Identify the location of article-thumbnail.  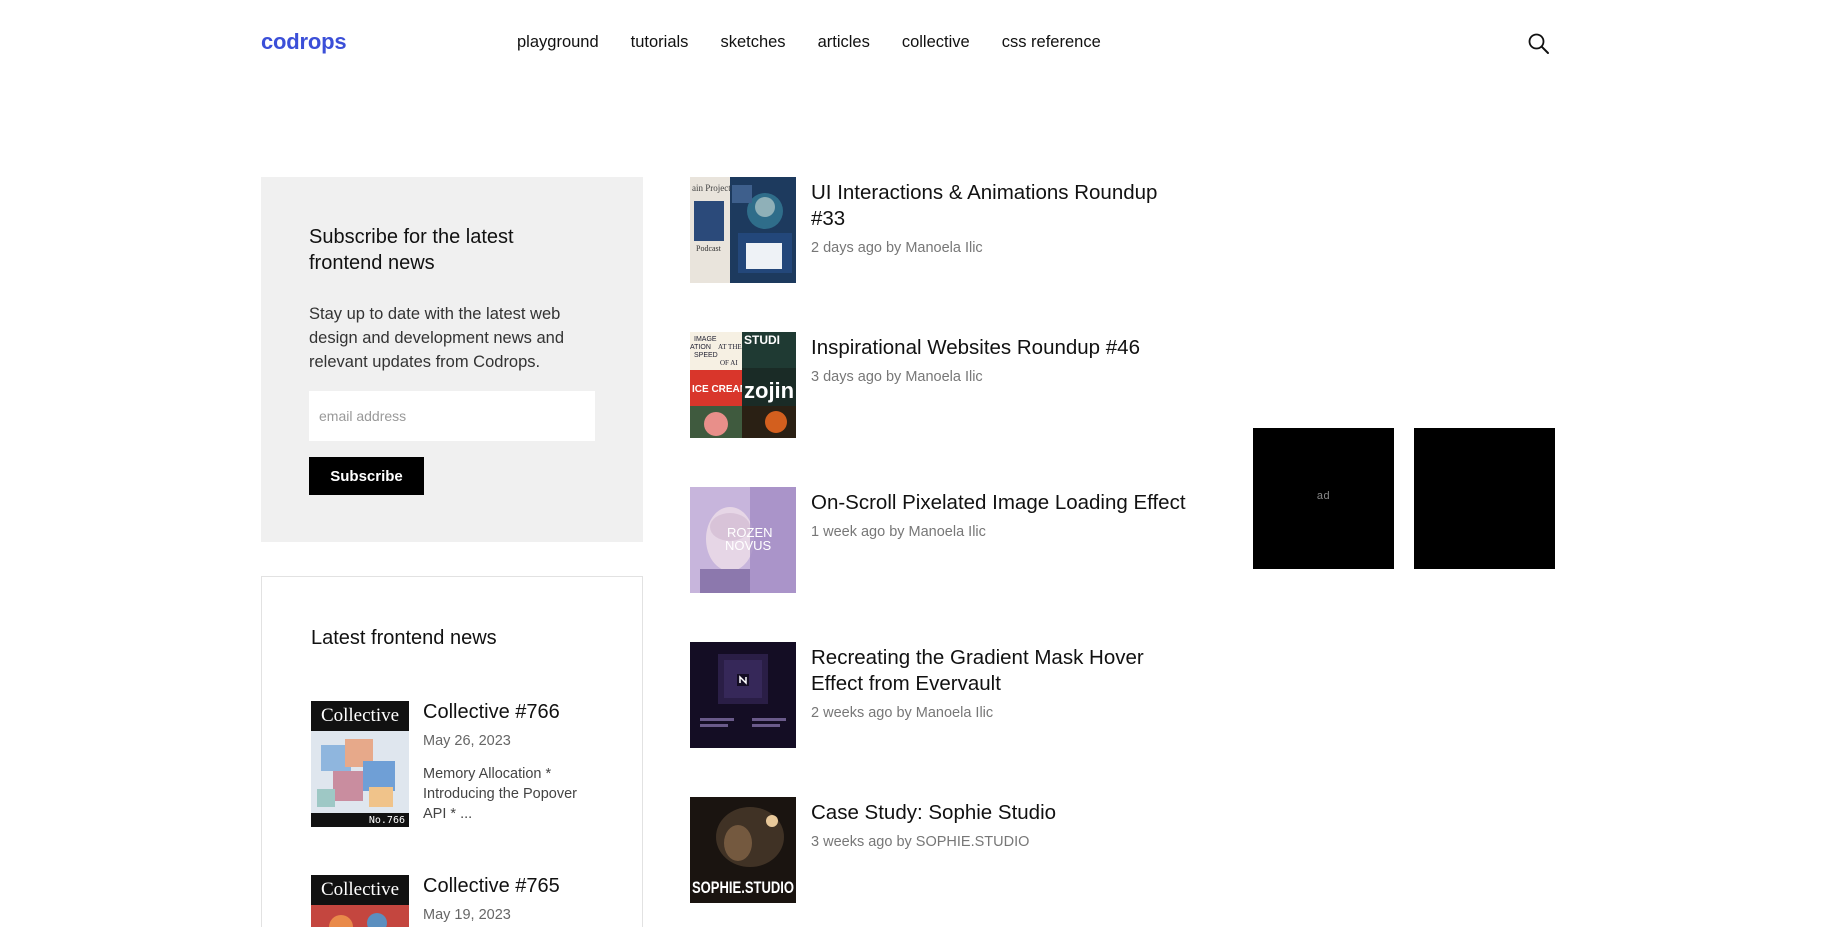
(743, 695).